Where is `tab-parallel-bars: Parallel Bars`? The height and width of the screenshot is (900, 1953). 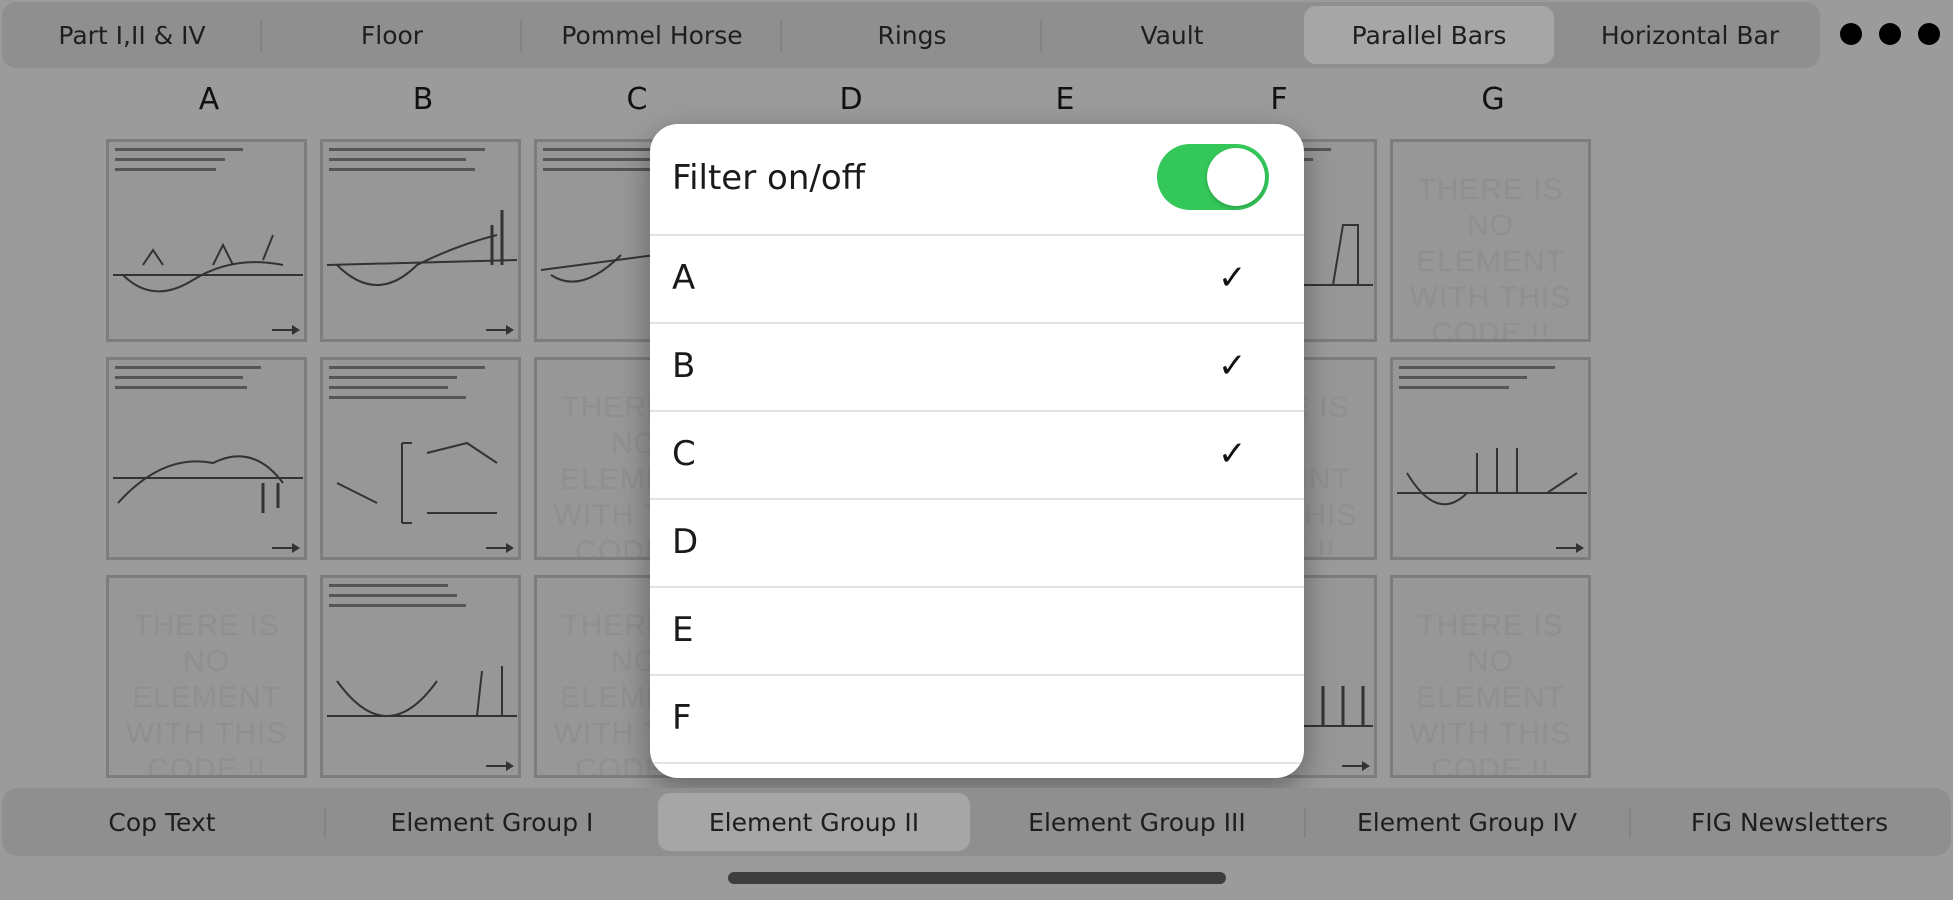 tab-parallel-bars: Parallel Bars is located at coordinates (1429, 35).